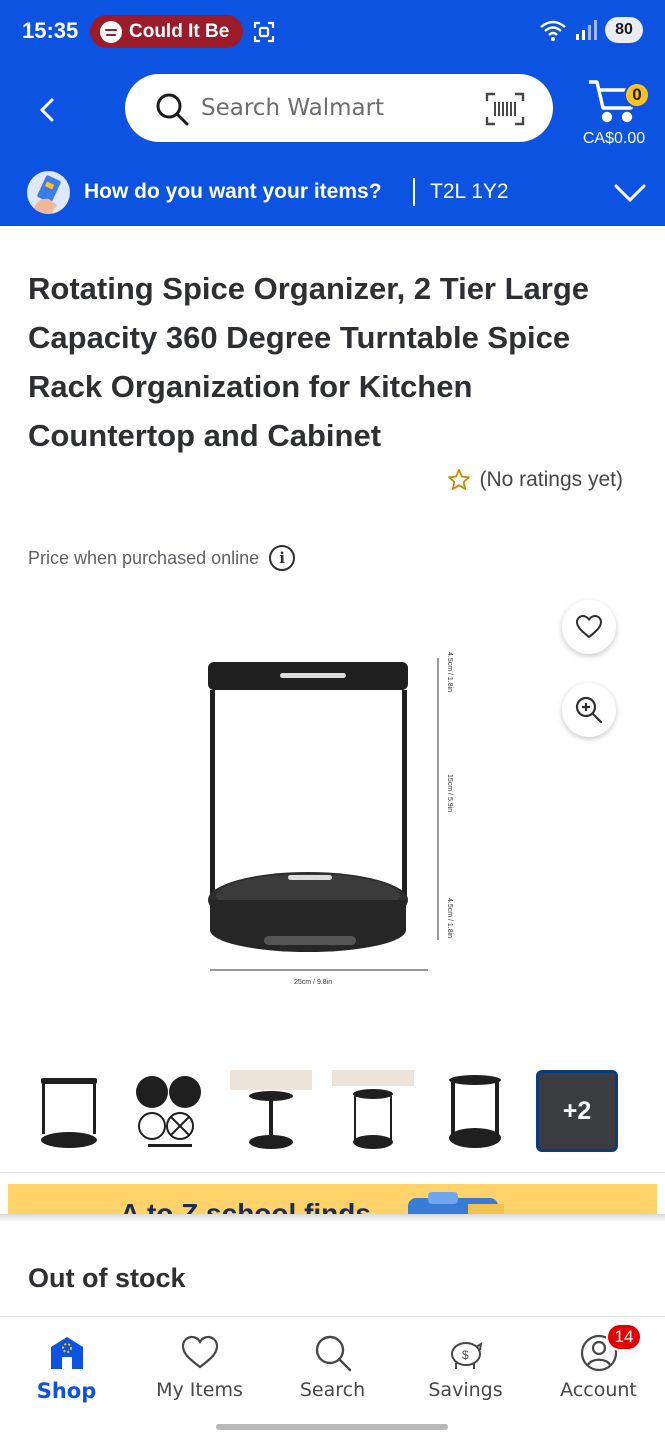  I want to click on dim-middle-label: 15cm / 5.9in, so click(449, 793).